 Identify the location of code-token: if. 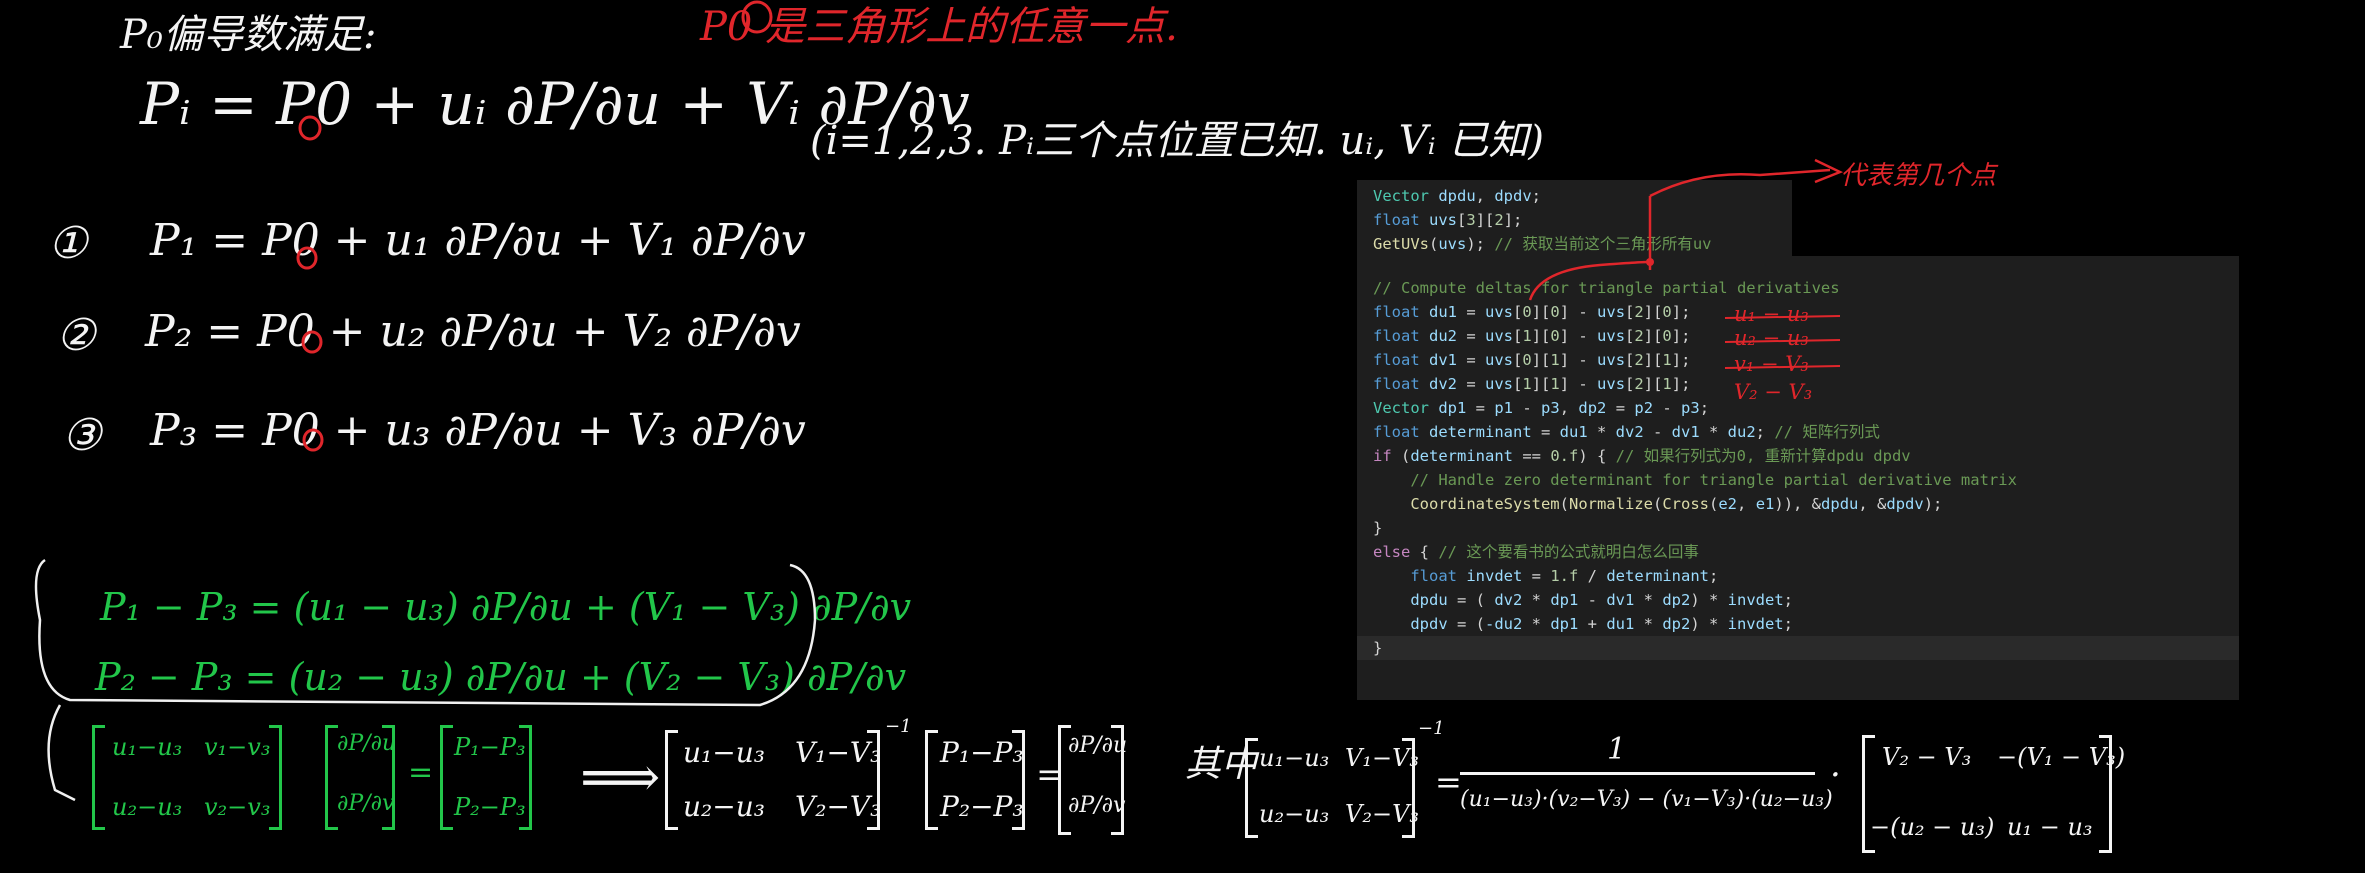
(1382, 456).